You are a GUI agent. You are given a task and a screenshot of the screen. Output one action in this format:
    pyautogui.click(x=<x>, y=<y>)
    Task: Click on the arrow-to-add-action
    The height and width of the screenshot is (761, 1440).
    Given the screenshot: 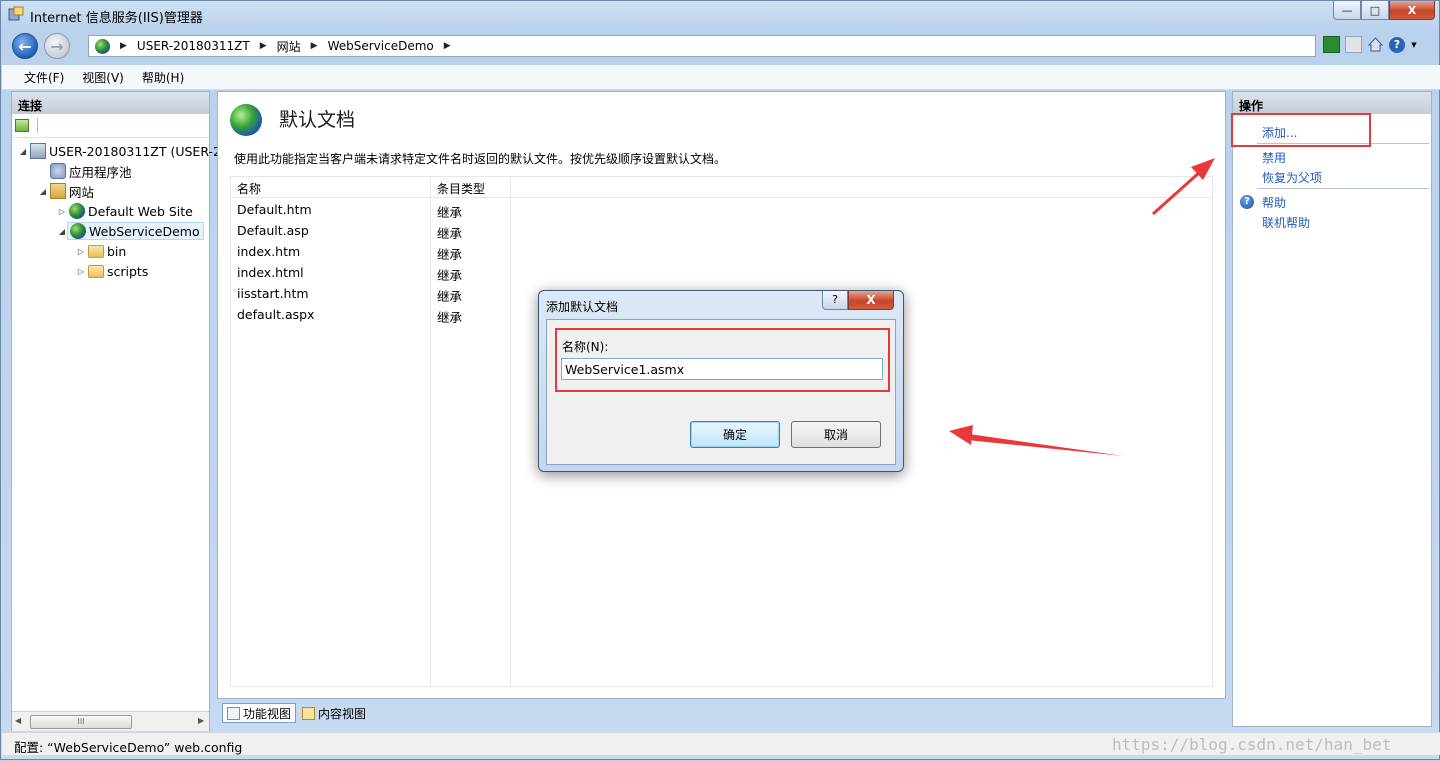 What is the action you would take?
    pyautogui.click(x=1183, y=187)
    